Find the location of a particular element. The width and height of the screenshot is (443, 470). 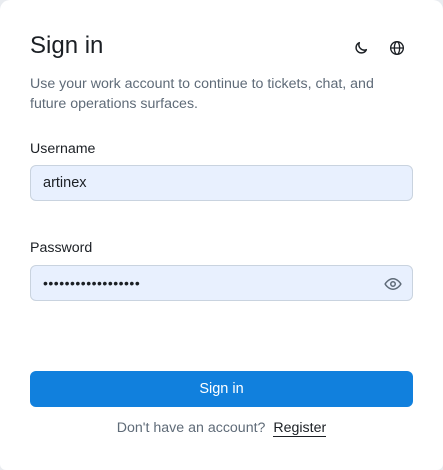

moon-icon is located at coordinates (361, 47).